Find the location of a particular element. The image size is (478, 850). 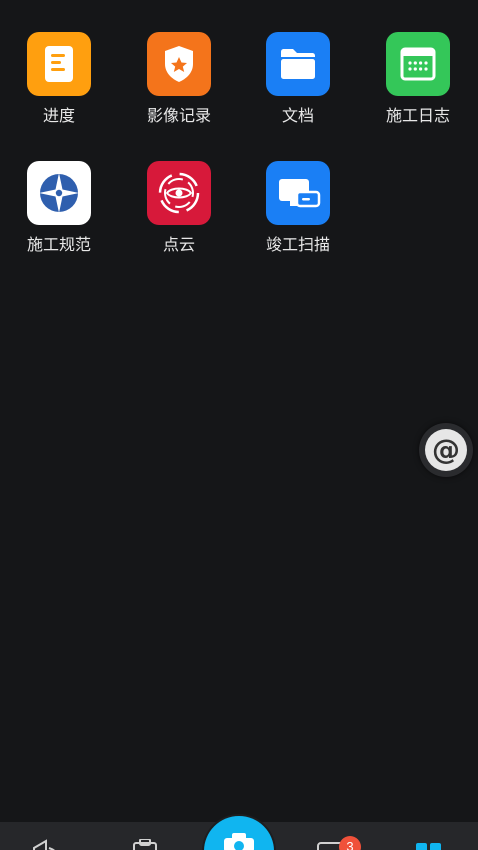

tab-announcements is located at coordinates (47, 844).